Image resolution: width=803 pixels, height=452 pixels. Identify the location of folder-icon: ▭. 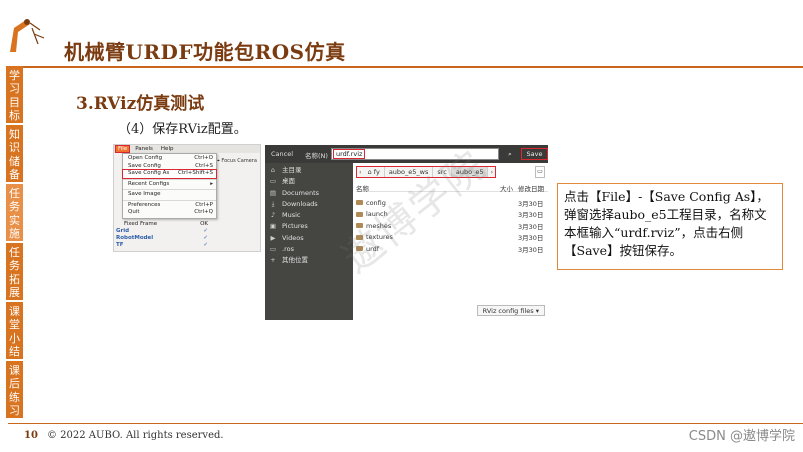
(273, 249).